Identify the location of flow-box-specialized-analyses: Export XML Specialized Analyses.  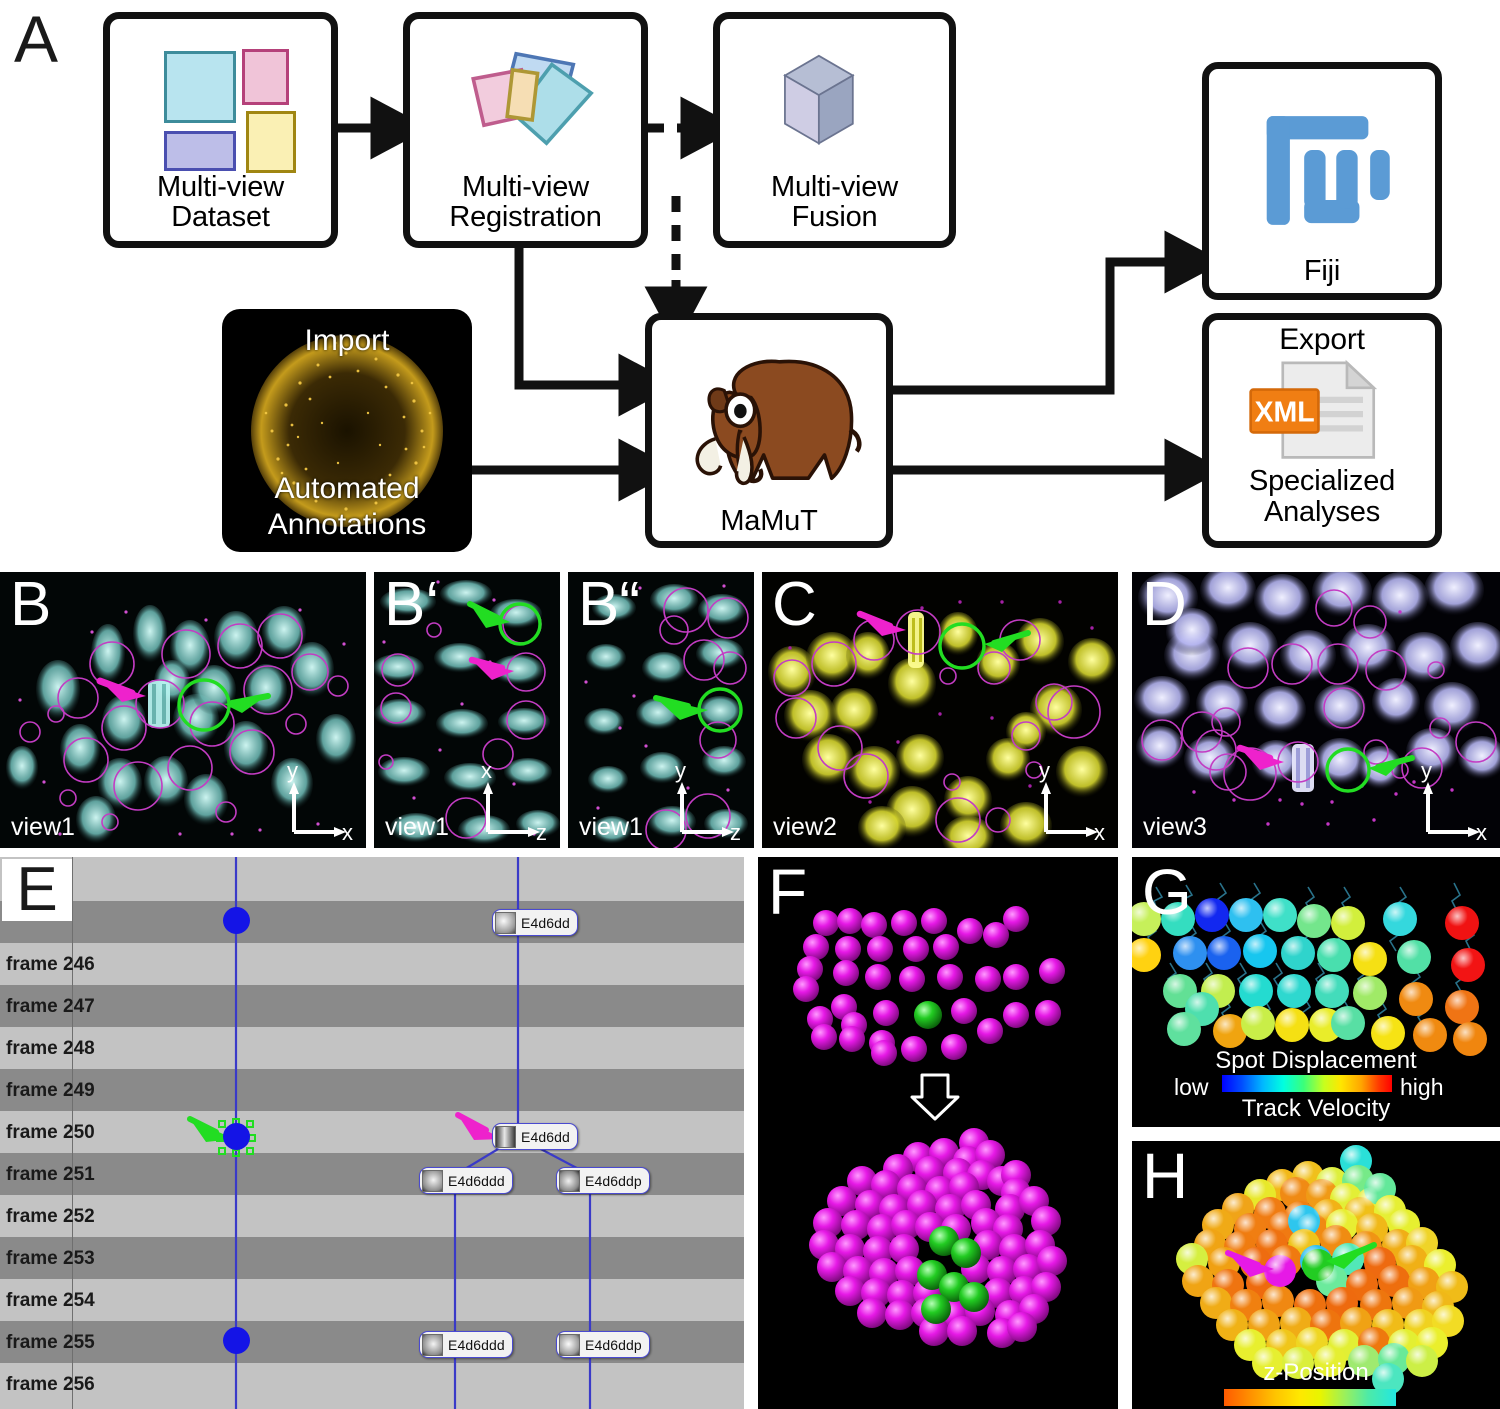
(1322, 430).